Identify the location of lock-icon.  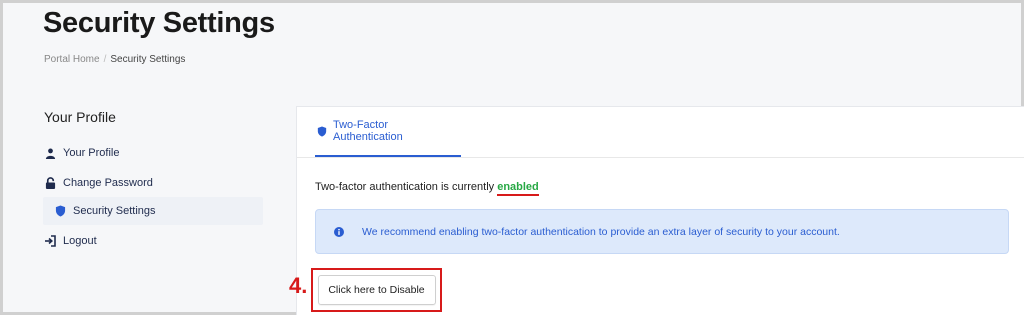
(50, 183).